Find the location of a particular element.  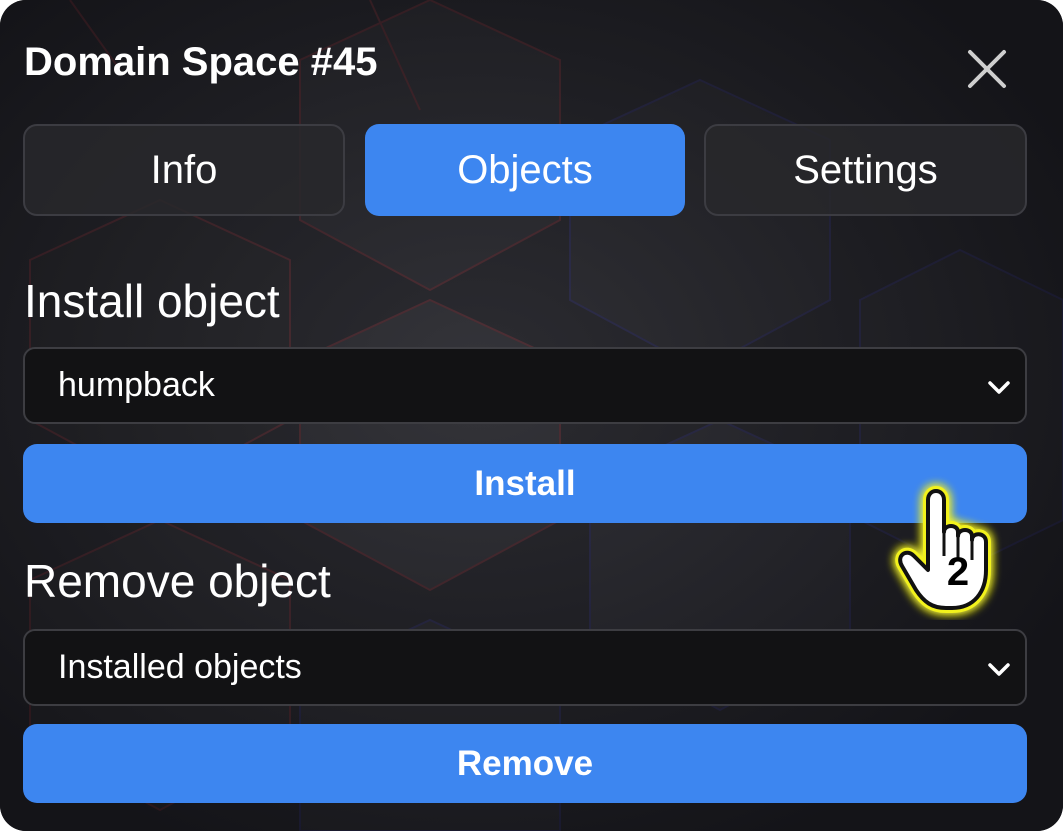

tab-settings: Settings is located at coordinates (865, 170).